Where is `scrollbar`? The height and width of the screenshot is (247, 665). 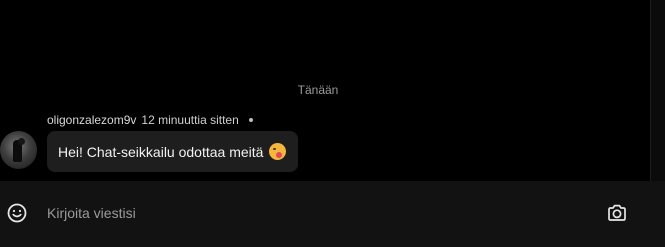
scrollbar is located at coordinates (657, 90).